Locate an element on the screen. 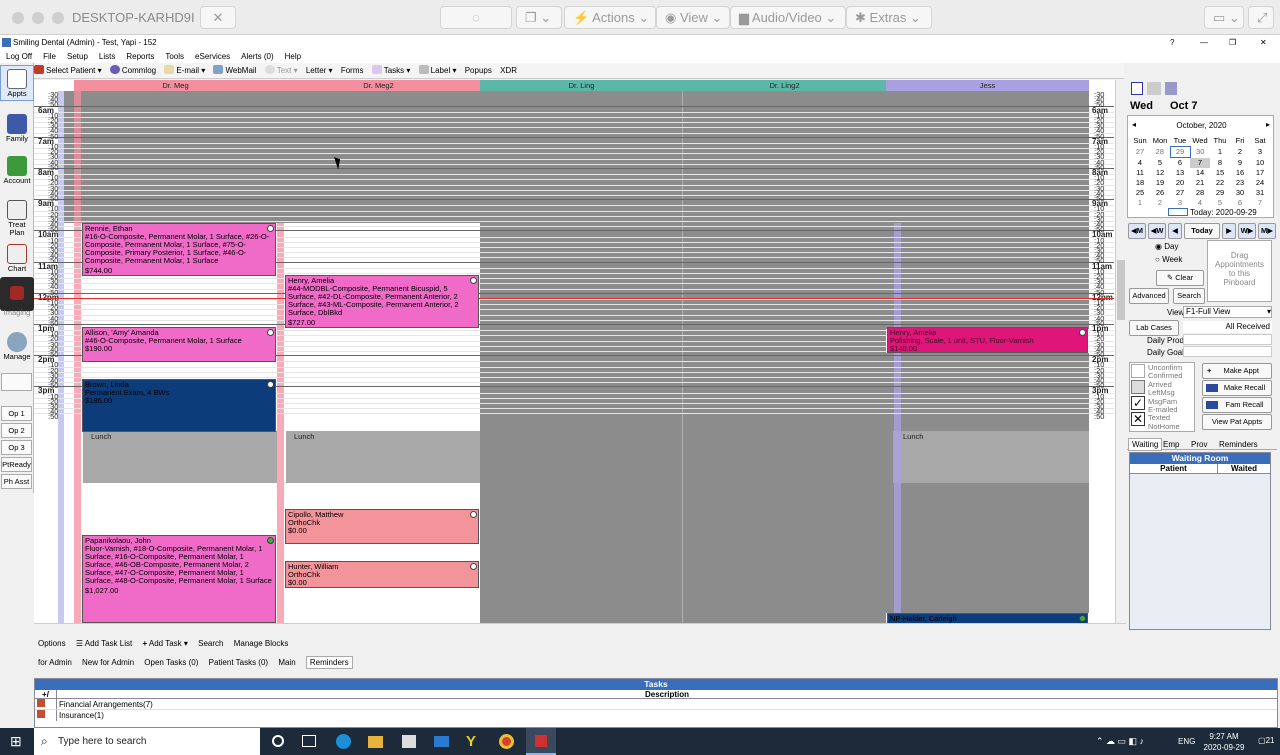  clock: 9:27 AM 2020-09-29 is located at coordinates (1224, 742).